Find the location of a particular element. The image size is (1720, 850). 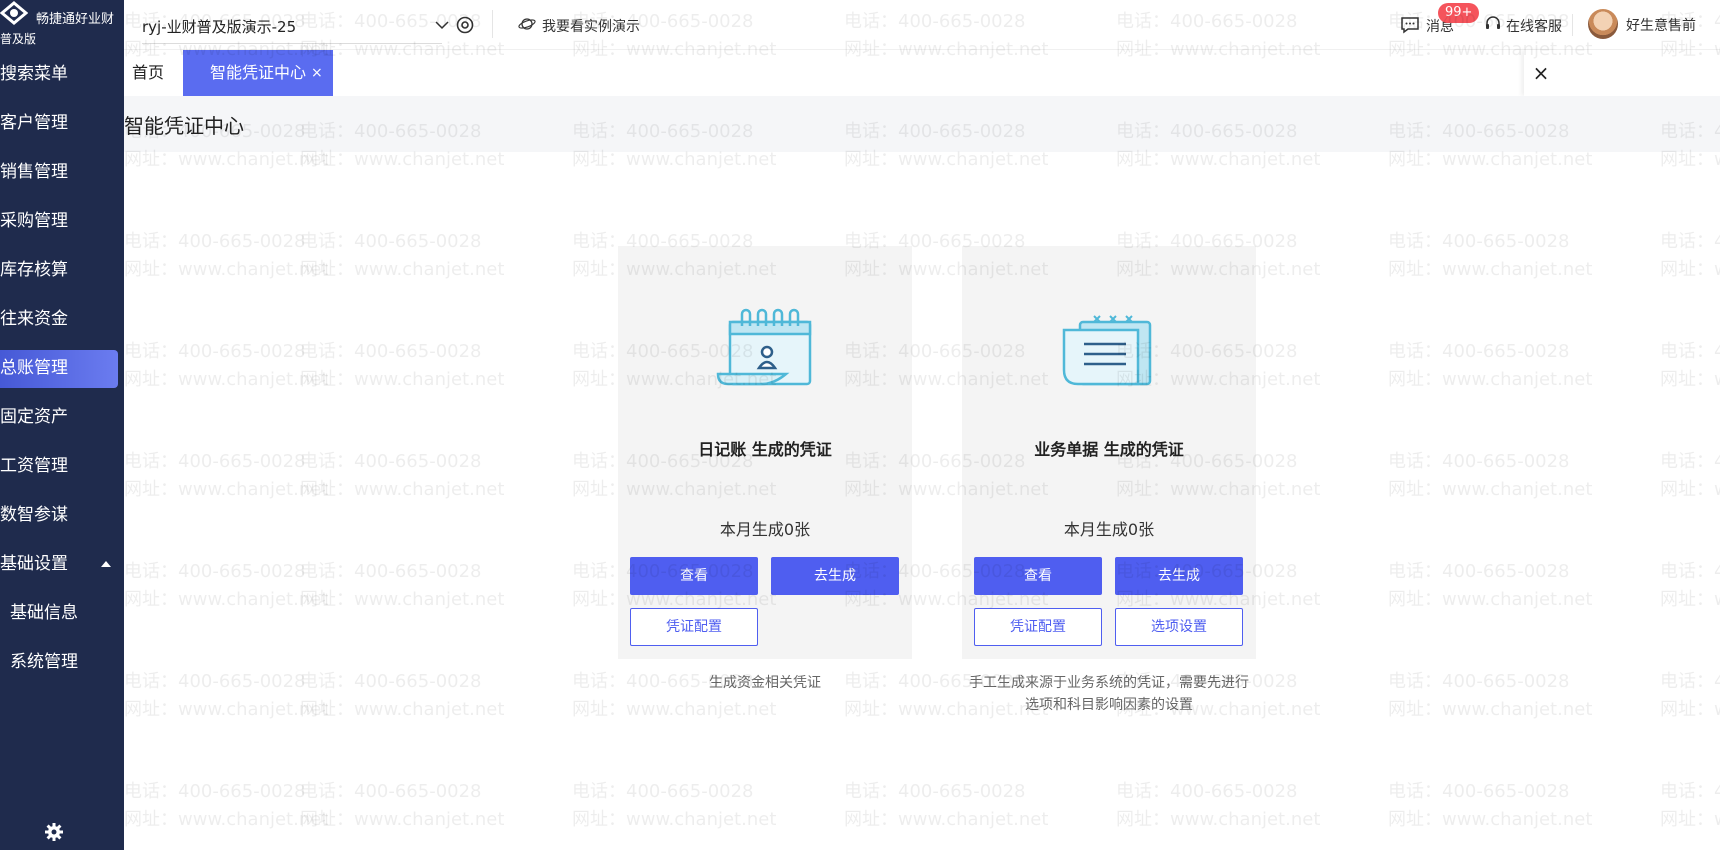

card-title: 日记账 生成的凭证 is located at coordinates (765, 449).